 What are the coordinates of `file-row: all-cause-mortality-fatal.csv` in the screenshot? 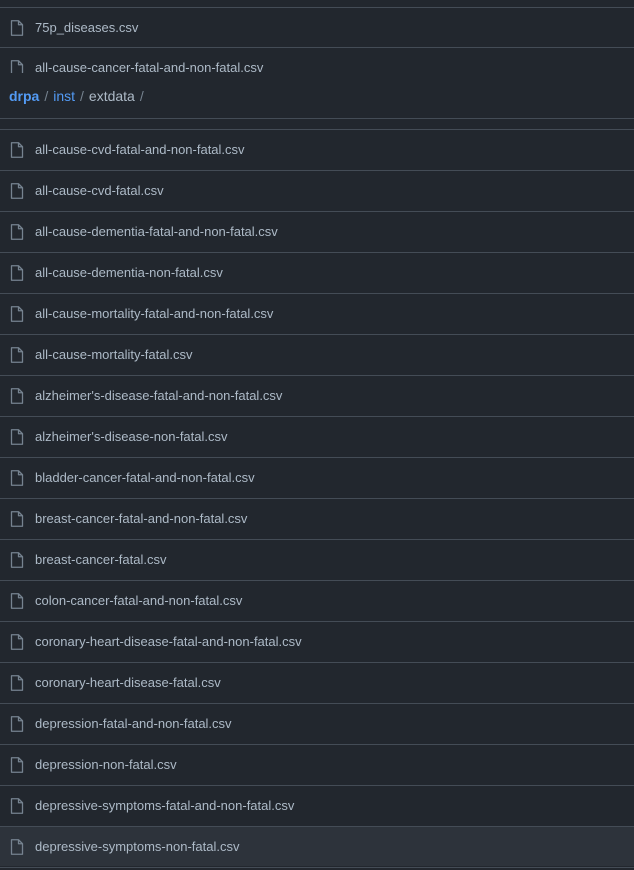 It's located at (317, 354).